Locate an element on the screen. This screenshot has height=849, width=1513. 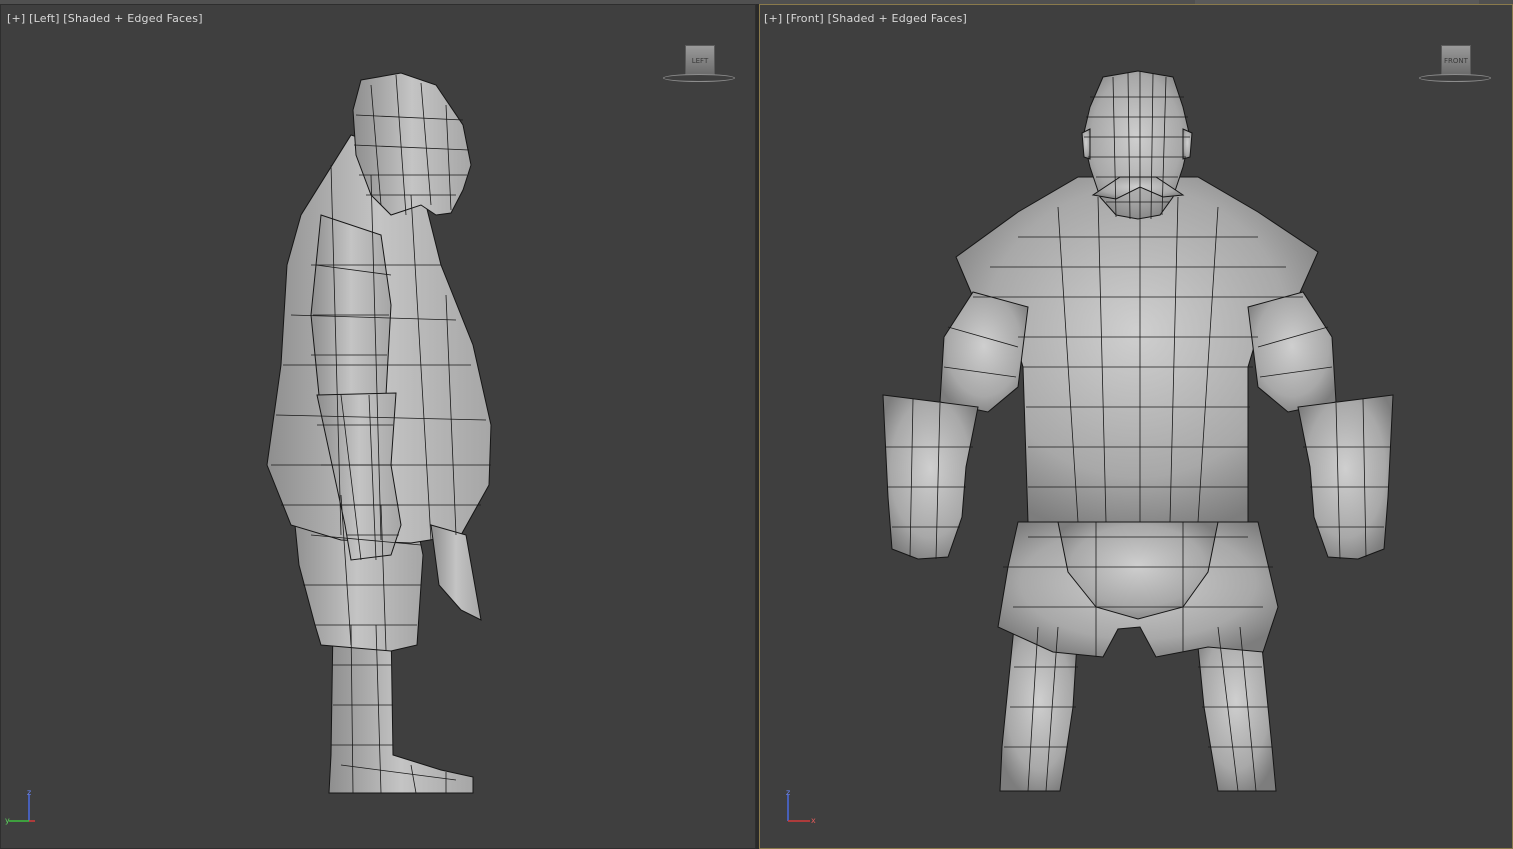
viewcube: LEFT is located at coordinates (700, 65).